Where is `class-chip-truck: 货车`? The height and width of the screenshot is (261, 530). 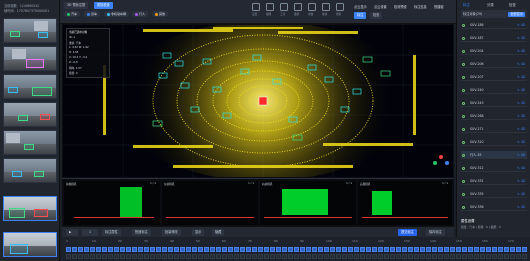
class-chip-truck: 货车 is located at coordinates (92, 14).